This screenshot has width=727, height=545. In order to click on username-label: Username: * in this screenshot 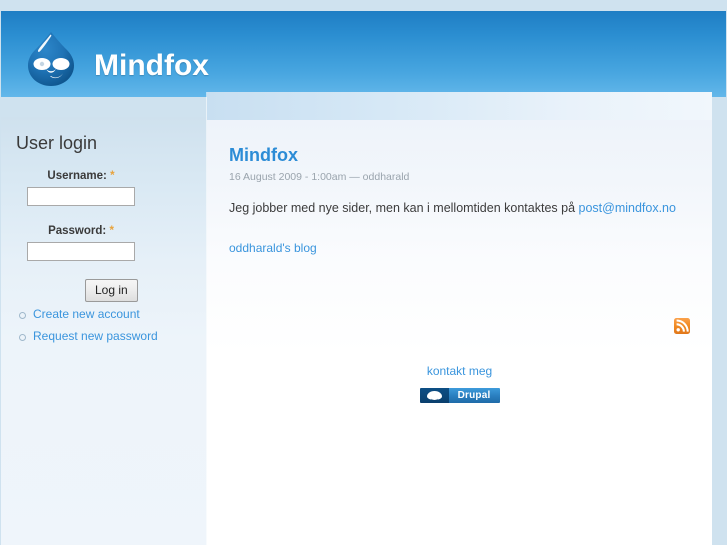, I will do `click(81, 176)`.